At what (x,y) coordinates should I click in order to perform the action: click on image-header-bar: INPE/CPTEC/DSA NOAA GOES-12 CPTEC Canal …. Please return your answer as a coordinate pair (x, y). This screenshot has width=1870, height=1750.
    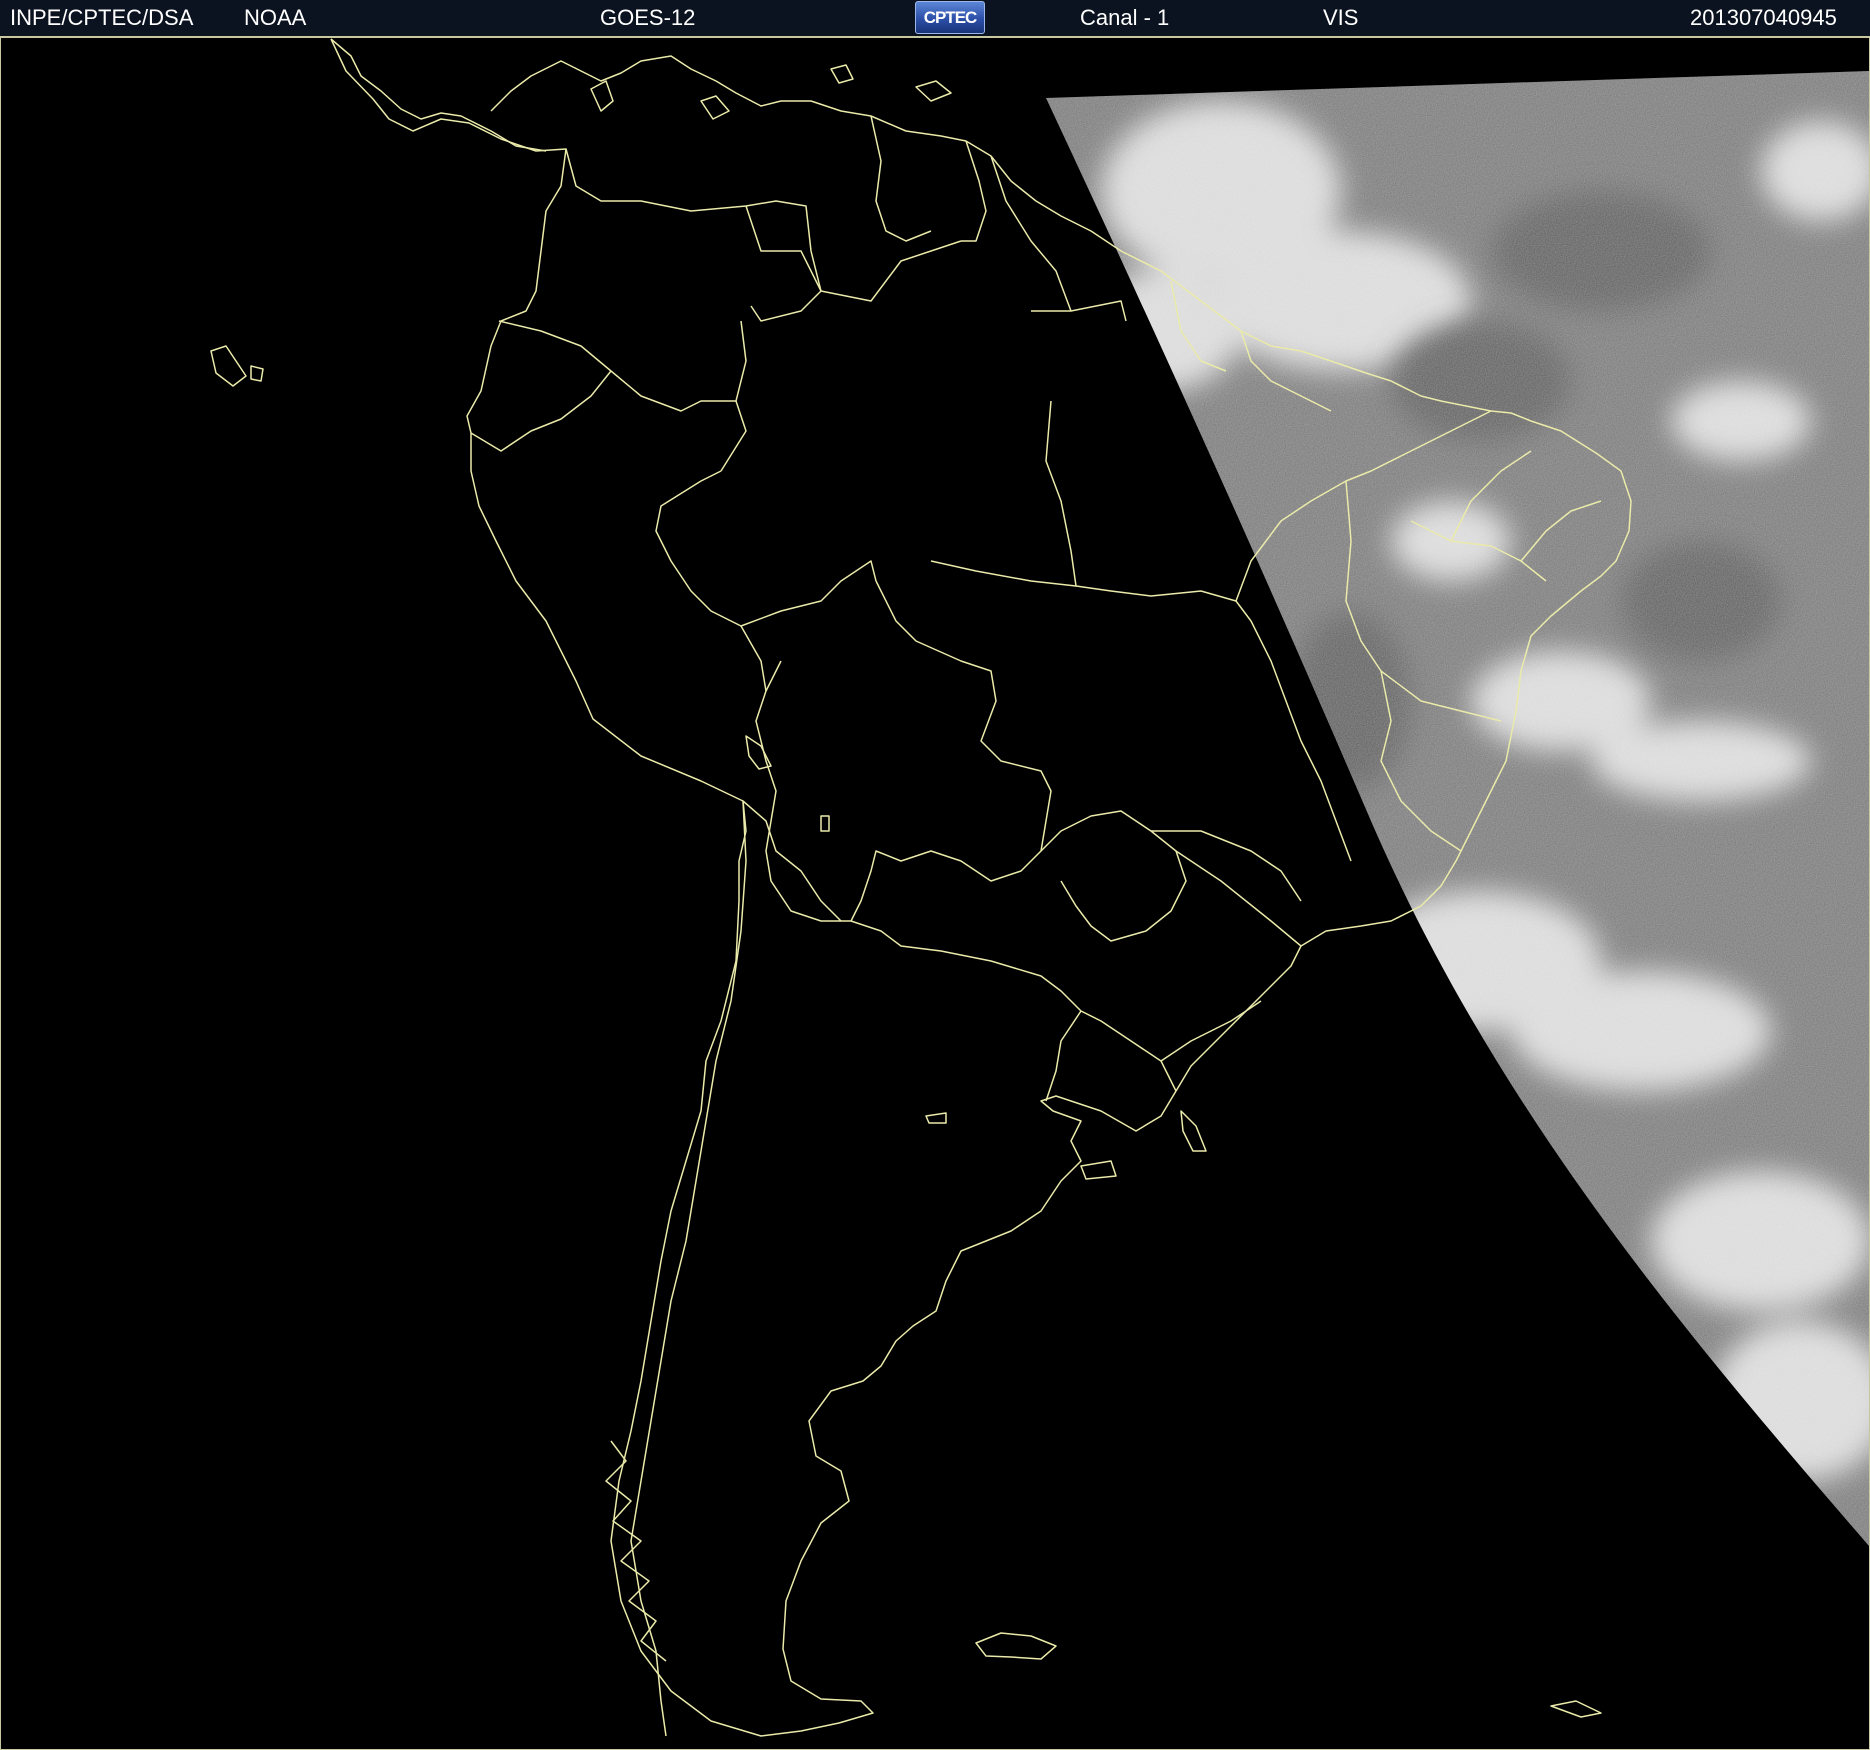
    Looking at the image, I should click on (935, 18).